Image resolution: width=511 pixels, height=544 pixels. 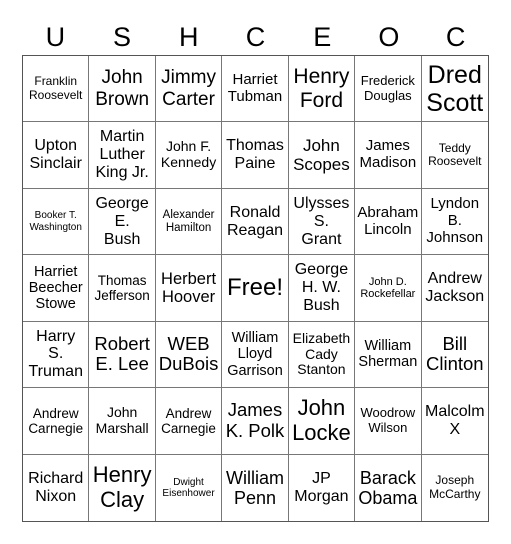 I want to click on bingo-cell: Woodrow Wilson, so click(x=388, y=421).